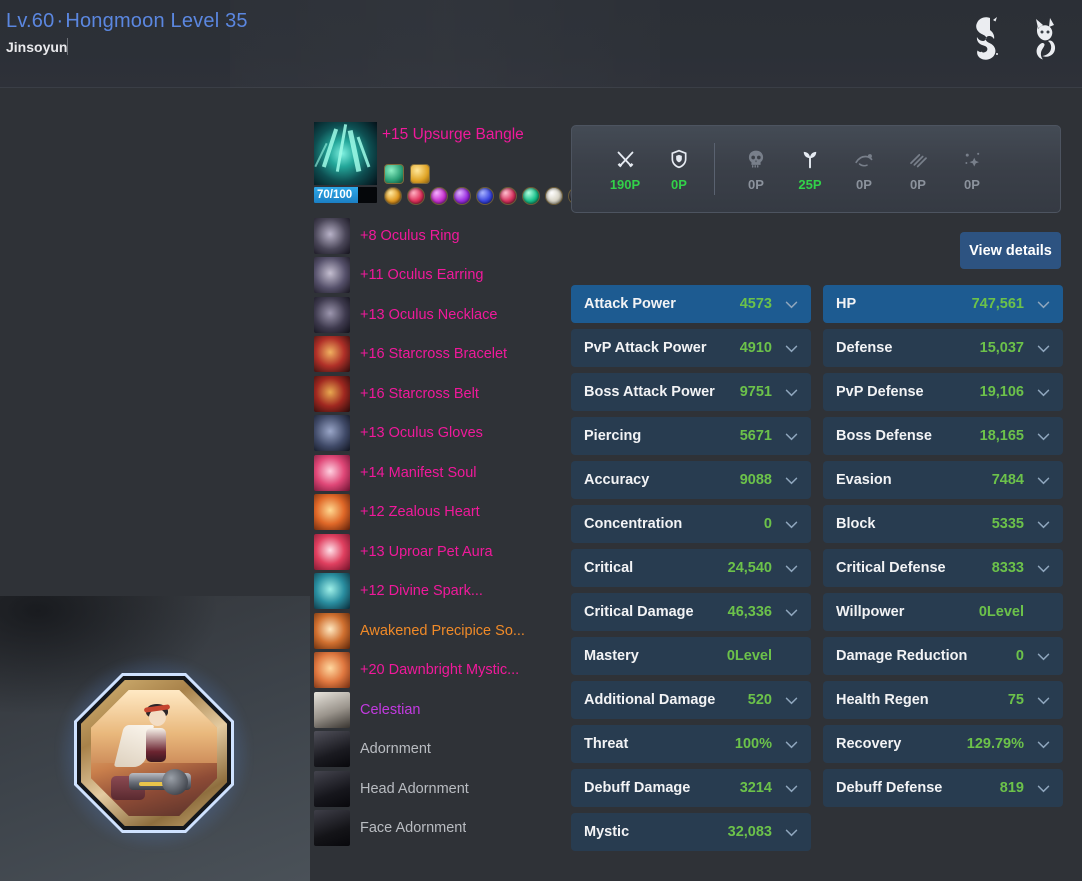 The height and width of the screenshot is (881, 1082). Describe the element at coordinates (332, 512) in the screenshot. I see `heart-icon` at that location.